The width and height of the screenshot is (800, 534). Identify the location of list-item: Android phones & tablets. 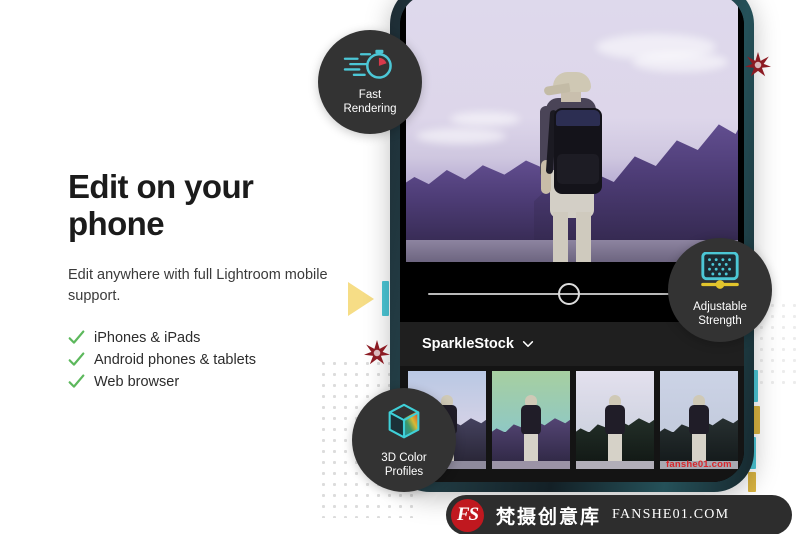
(202, 359).